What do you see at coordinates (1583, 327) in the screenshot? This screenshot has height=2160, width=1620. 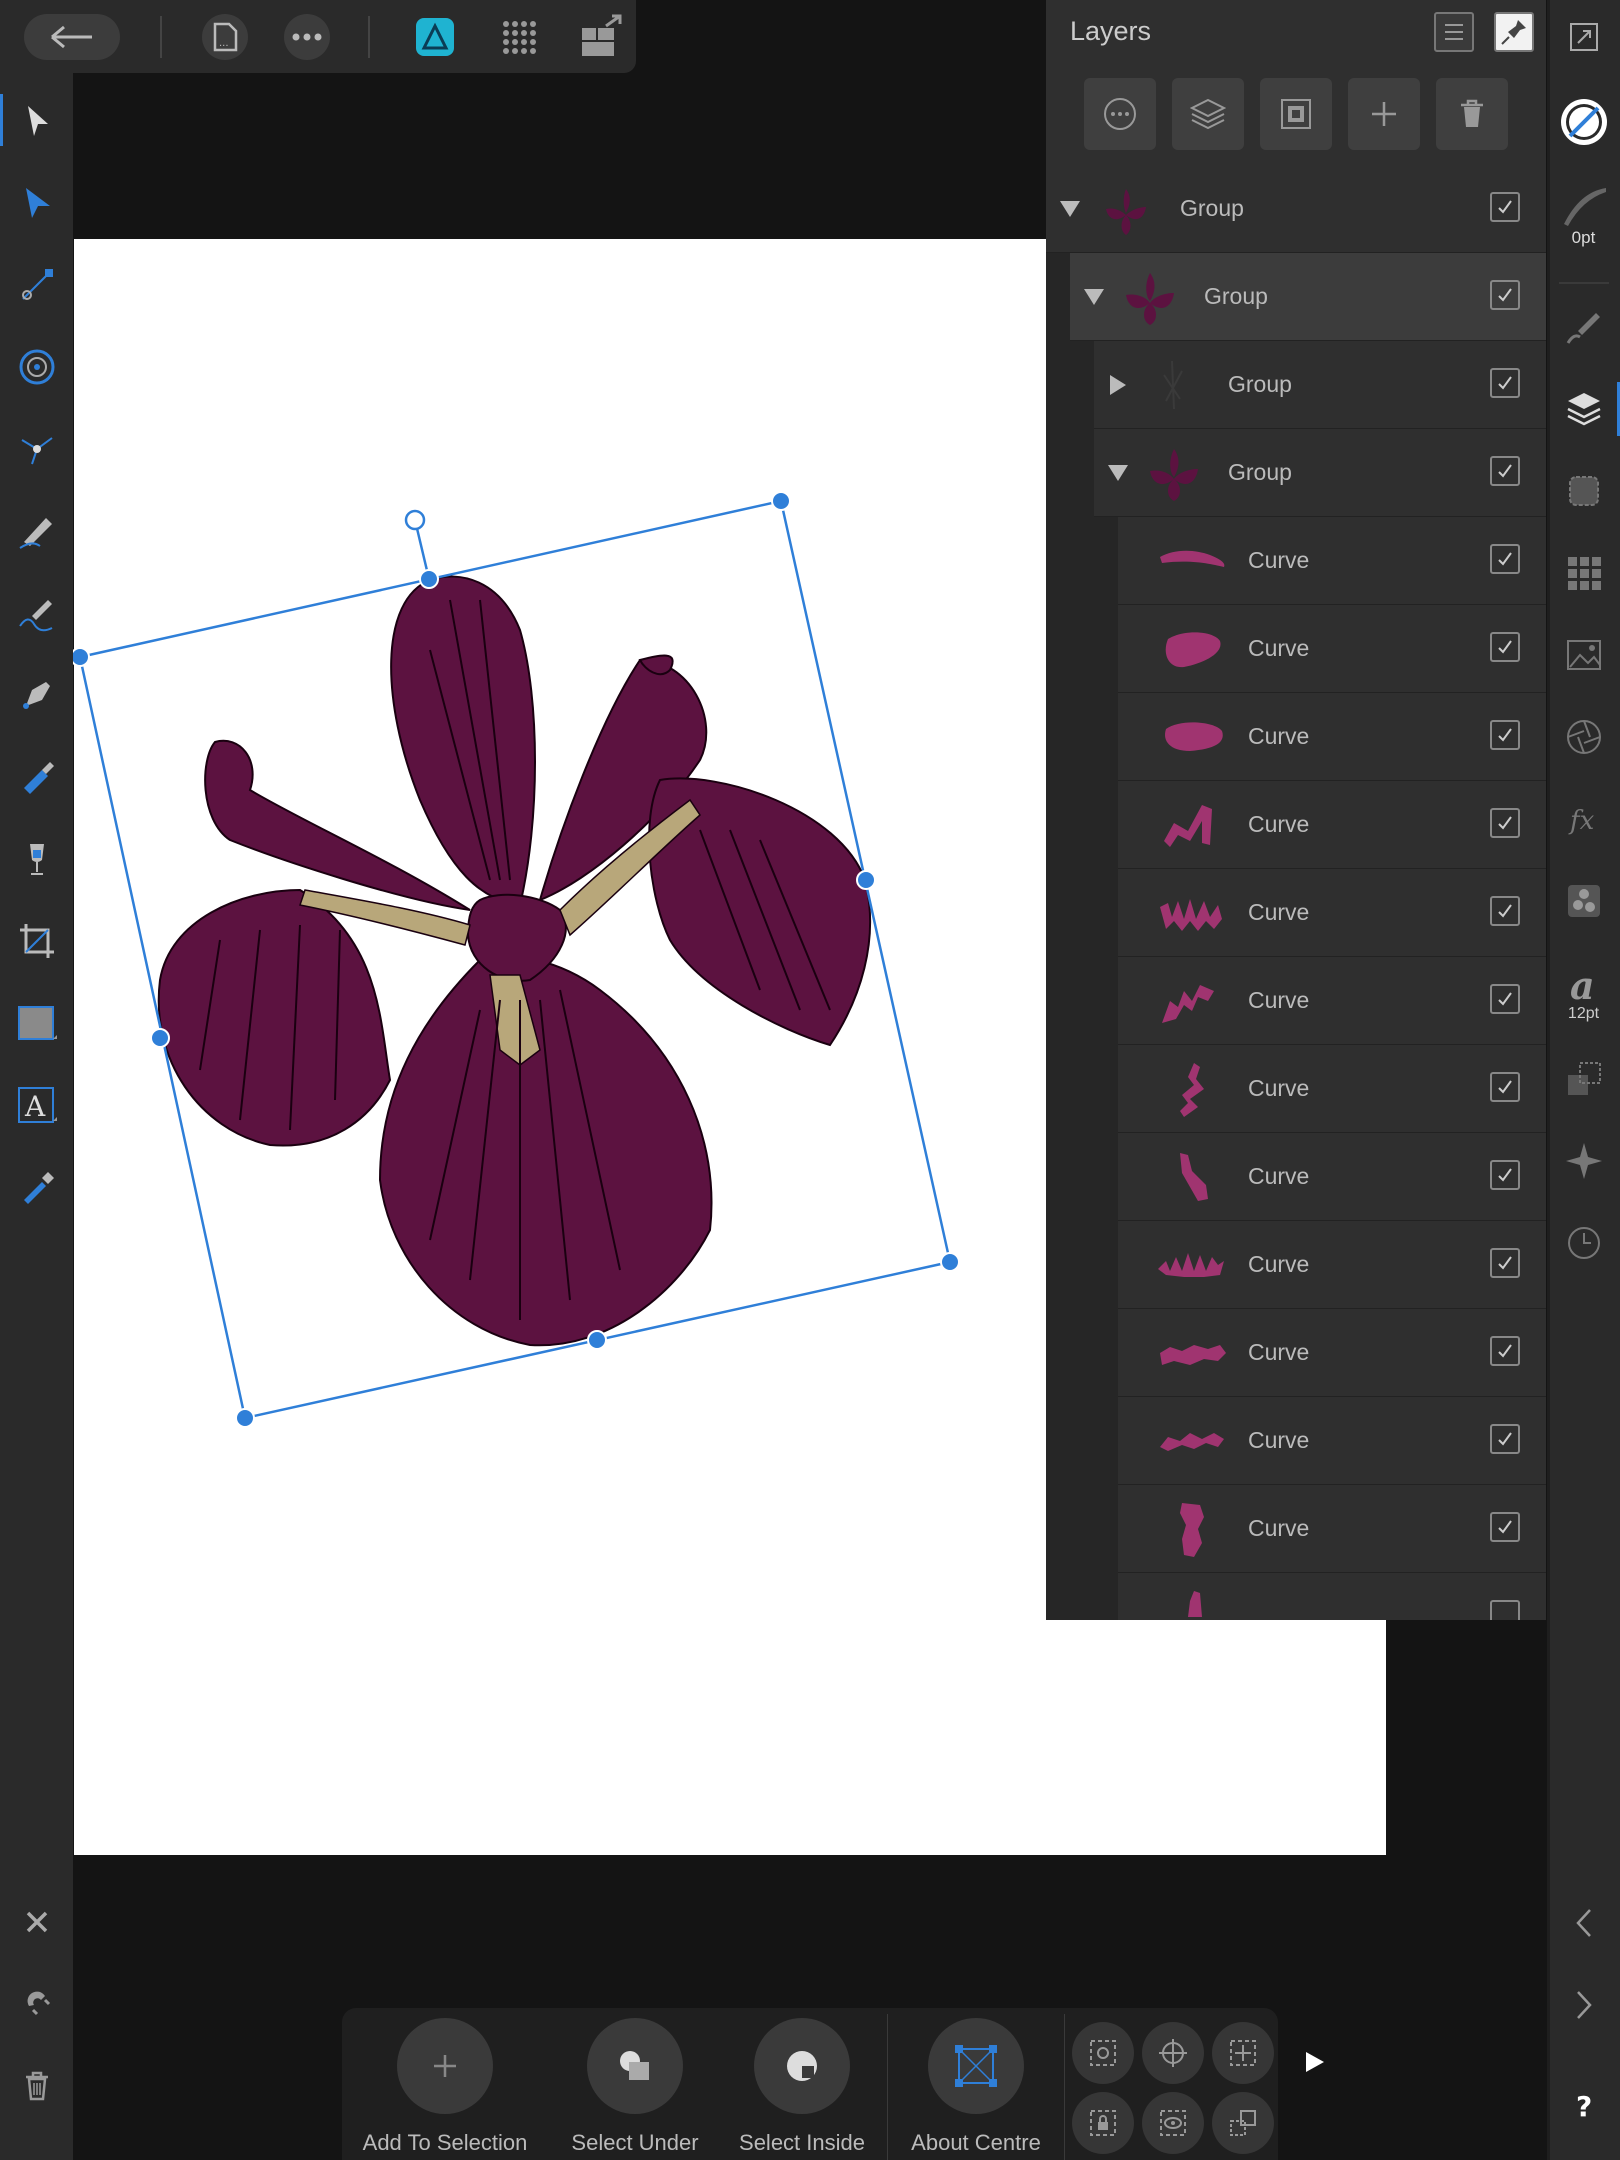 I see `brushes-button` at bounding box center [1583, 327].